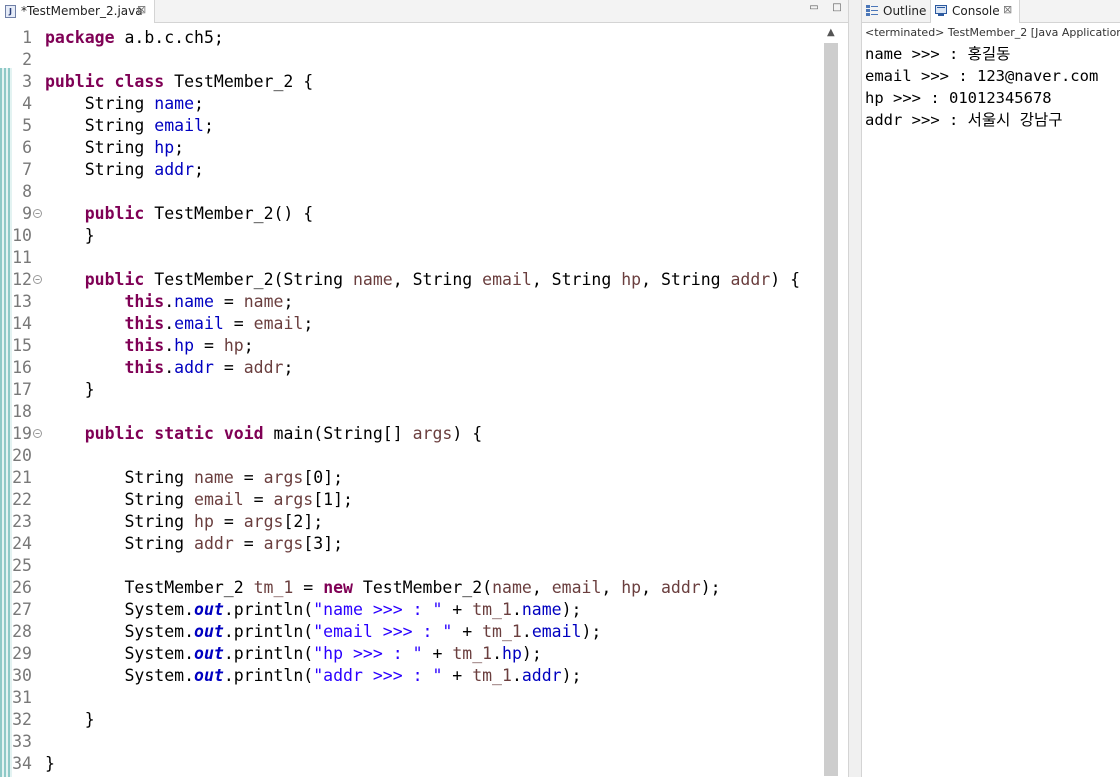 This screenshot has width=1120, height=777. I want to click on code-line: 33, so click(412, 742).